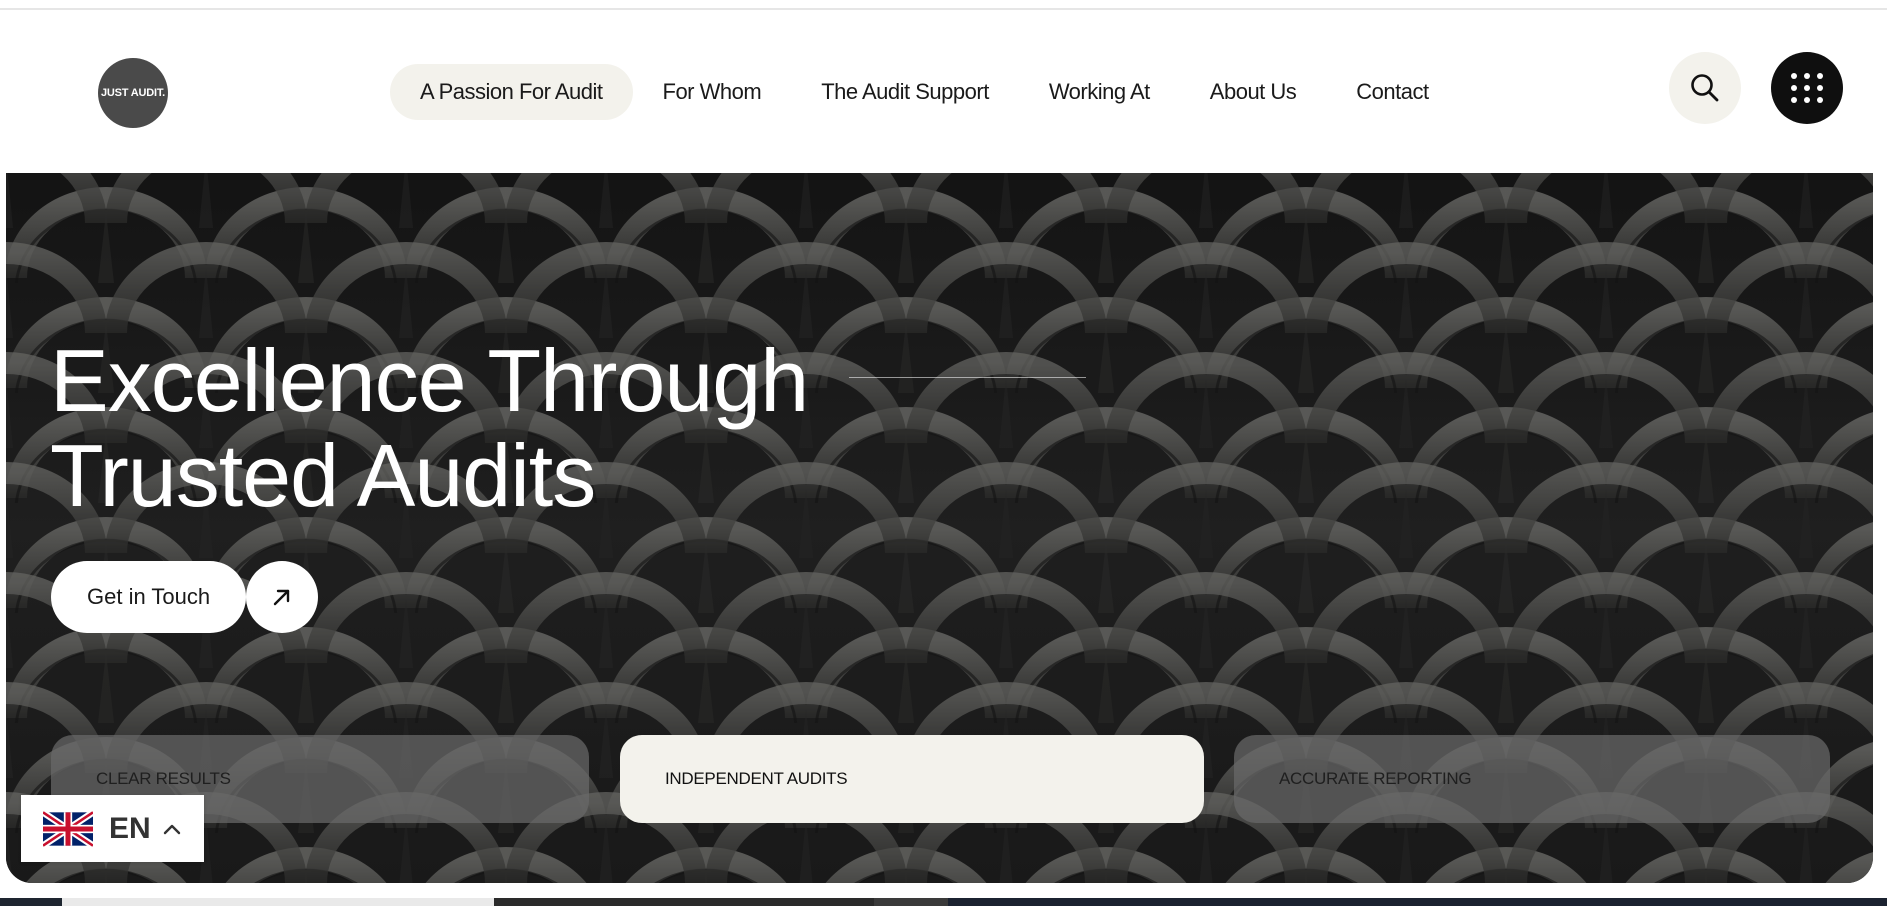 The height and width of the screenshot is (906, 1887). Describe the element at coordinates (429, 380) in the screenshot. I see `hero-title-line-1: Excellence Through` at that location.